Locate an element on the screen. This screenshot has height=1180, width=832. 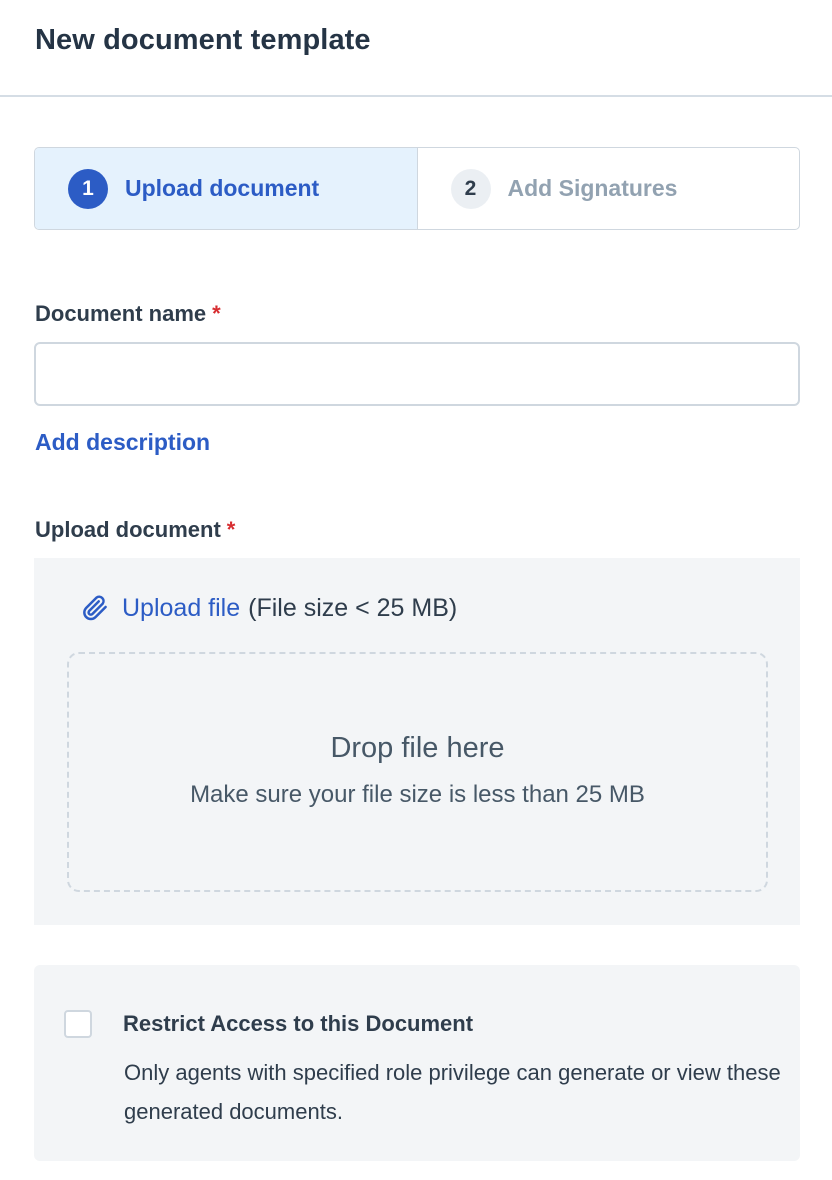
upload-row: Upload file (File size < 25 MB) is located at coordinates (268, 608).